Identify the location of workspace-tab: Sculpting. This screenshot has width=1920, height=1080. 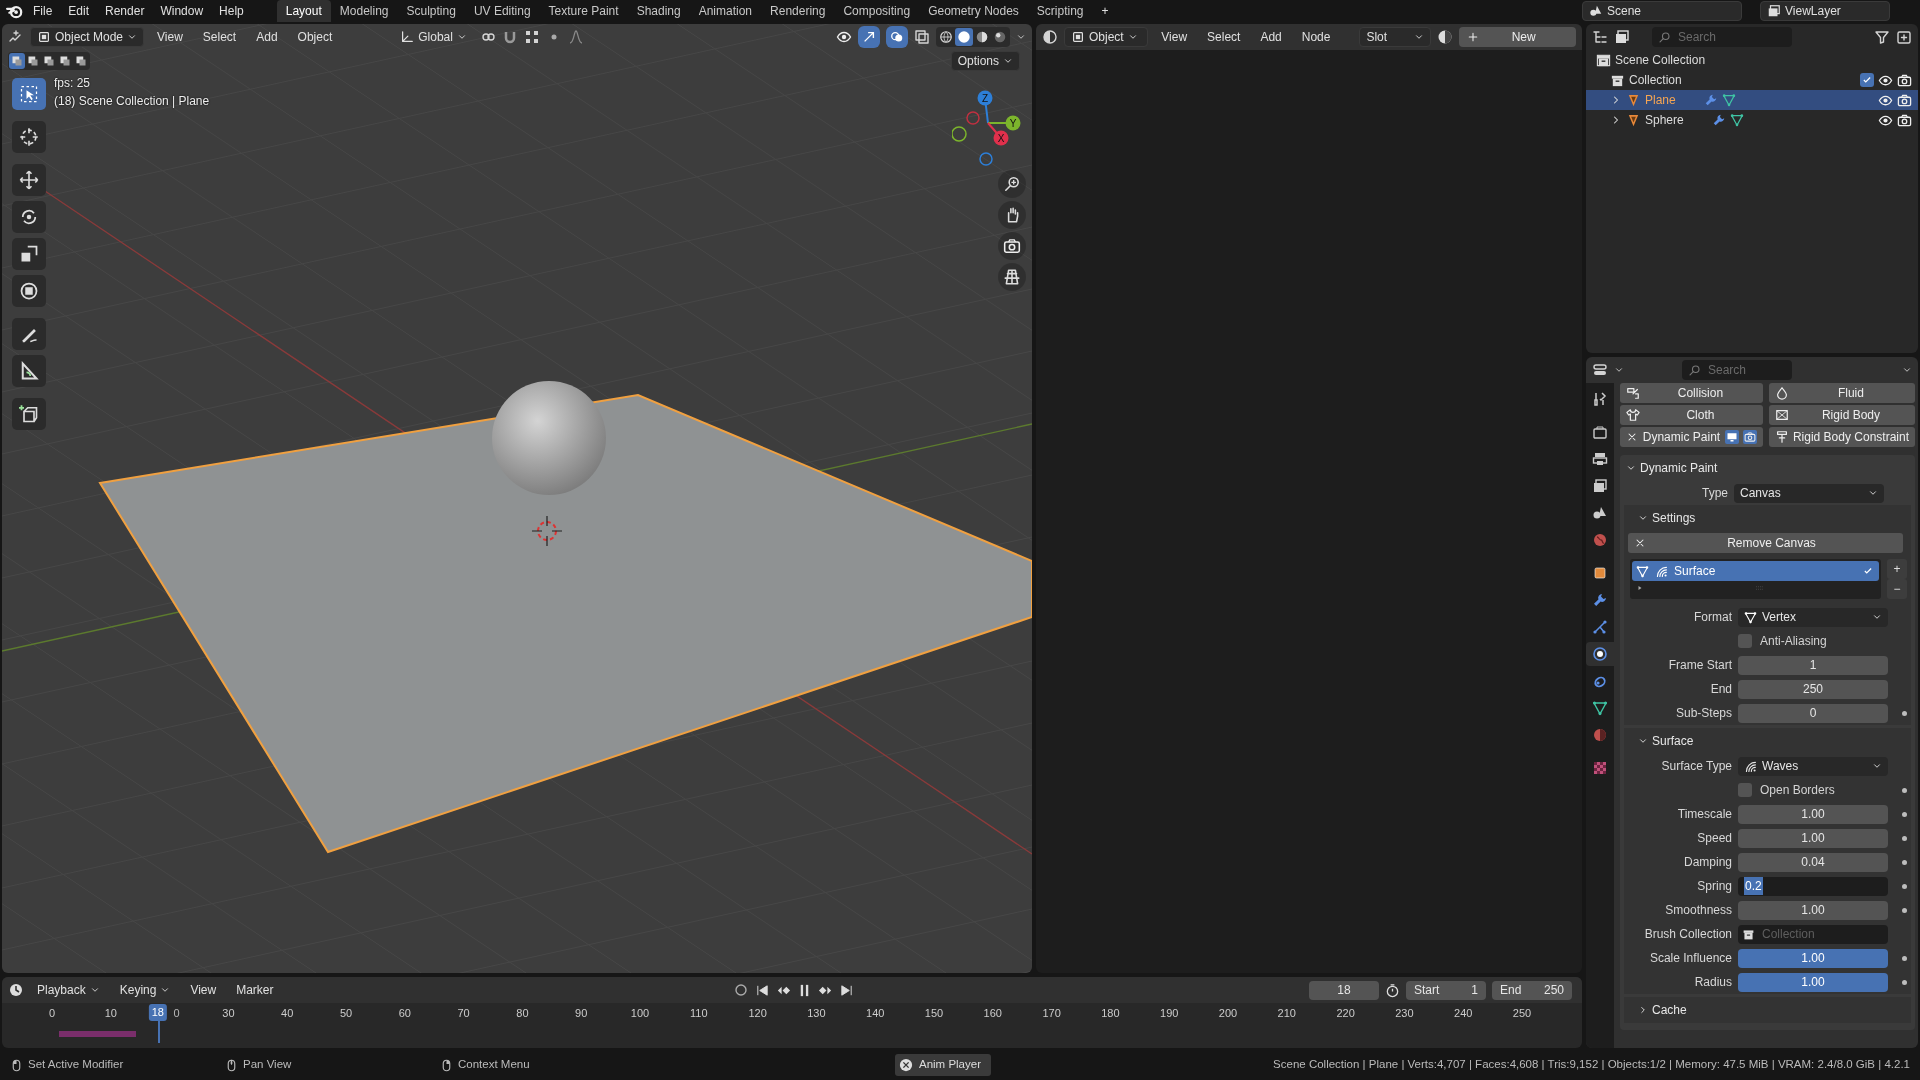
(431, 11).